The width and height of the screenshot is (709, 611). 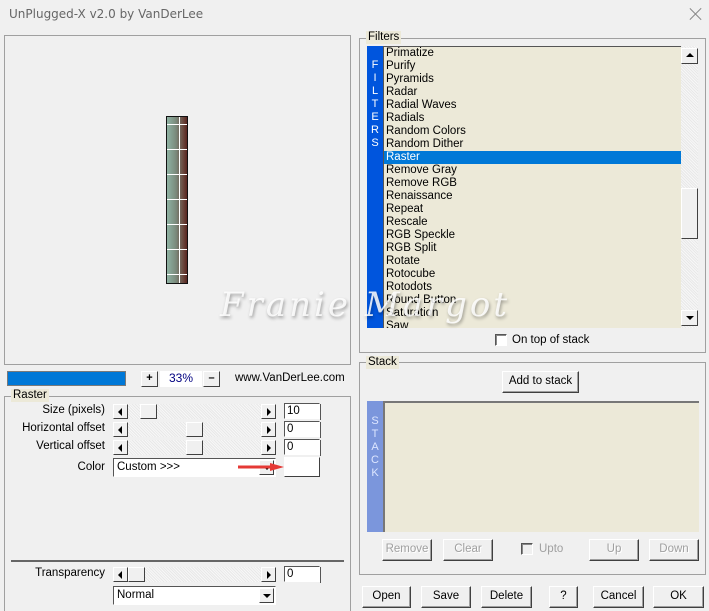 I want to click on filter-item: Radials, so click(x=533, y=118).